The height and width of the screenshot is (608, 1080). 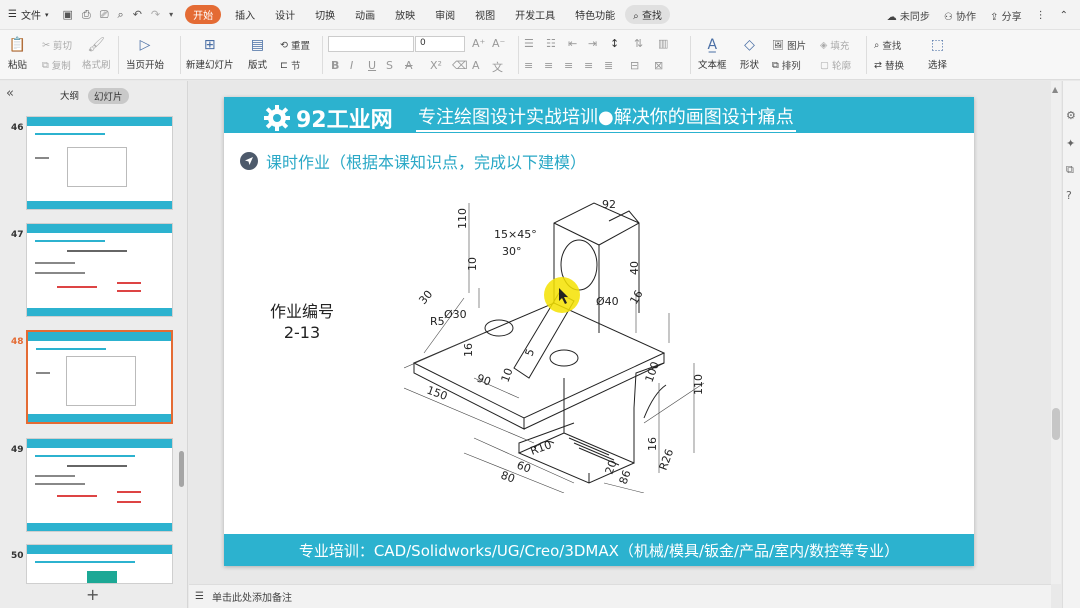 I want to click on paste-button: 📋 粘贴, so click(x=17, y=53).